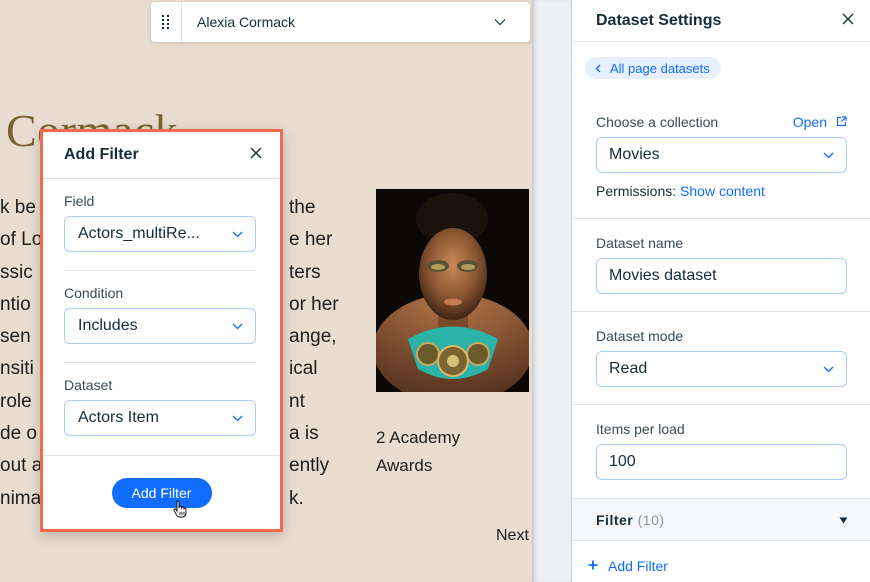  What do you see at coordinates (843, 520) in the screenshot?
I see `caret-down-icon` at bounding box center [843, 520].